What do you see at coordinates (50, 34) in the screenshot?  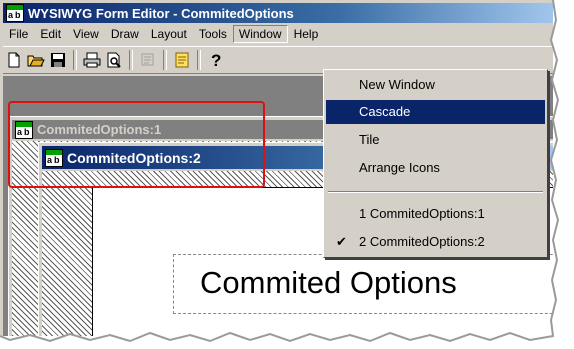 I see `menu-edit: Edit` at bounding box center [50, 34].